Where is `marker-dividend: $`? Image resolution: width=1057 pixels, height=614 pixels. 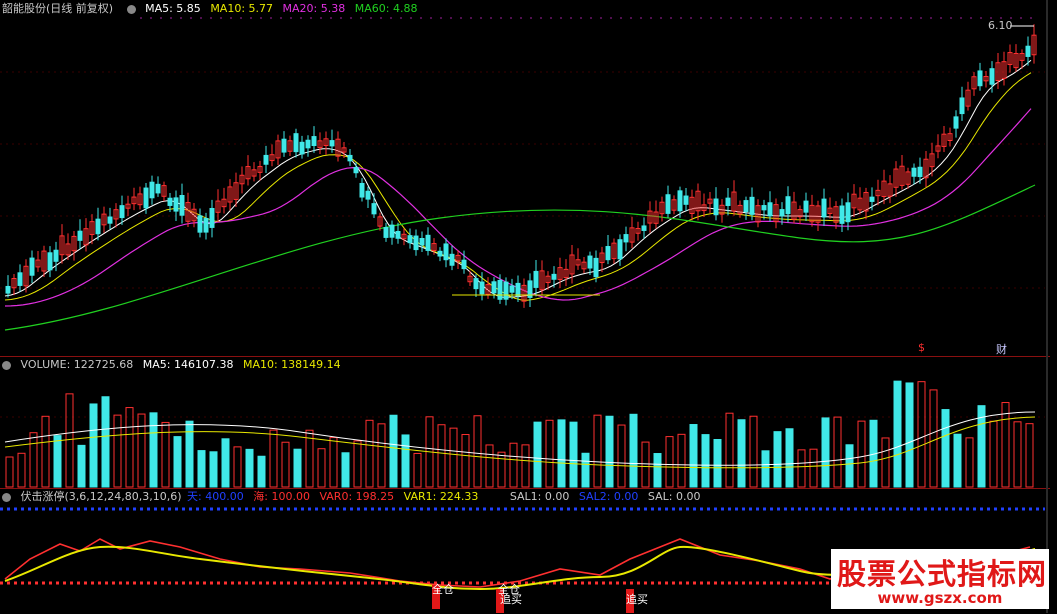
marker-dividend: $ is located at coordinates (921, 347).